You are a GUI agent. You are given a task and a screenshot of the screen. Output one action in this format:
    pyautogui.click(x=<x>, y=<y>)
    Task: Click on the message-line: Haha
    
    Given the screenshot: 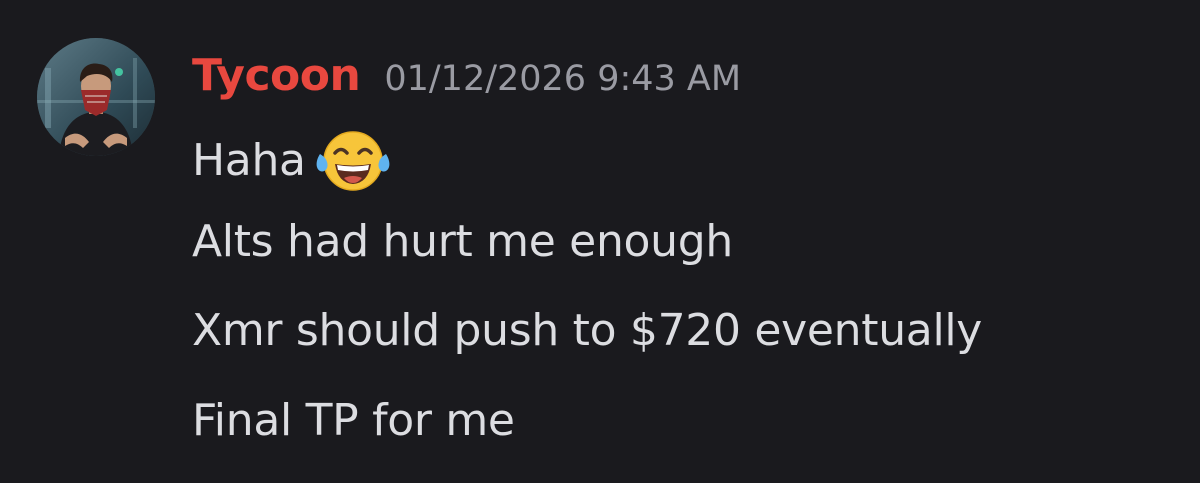 What is the action you would take?
    pyautogui.click(x=292, y=161)
    